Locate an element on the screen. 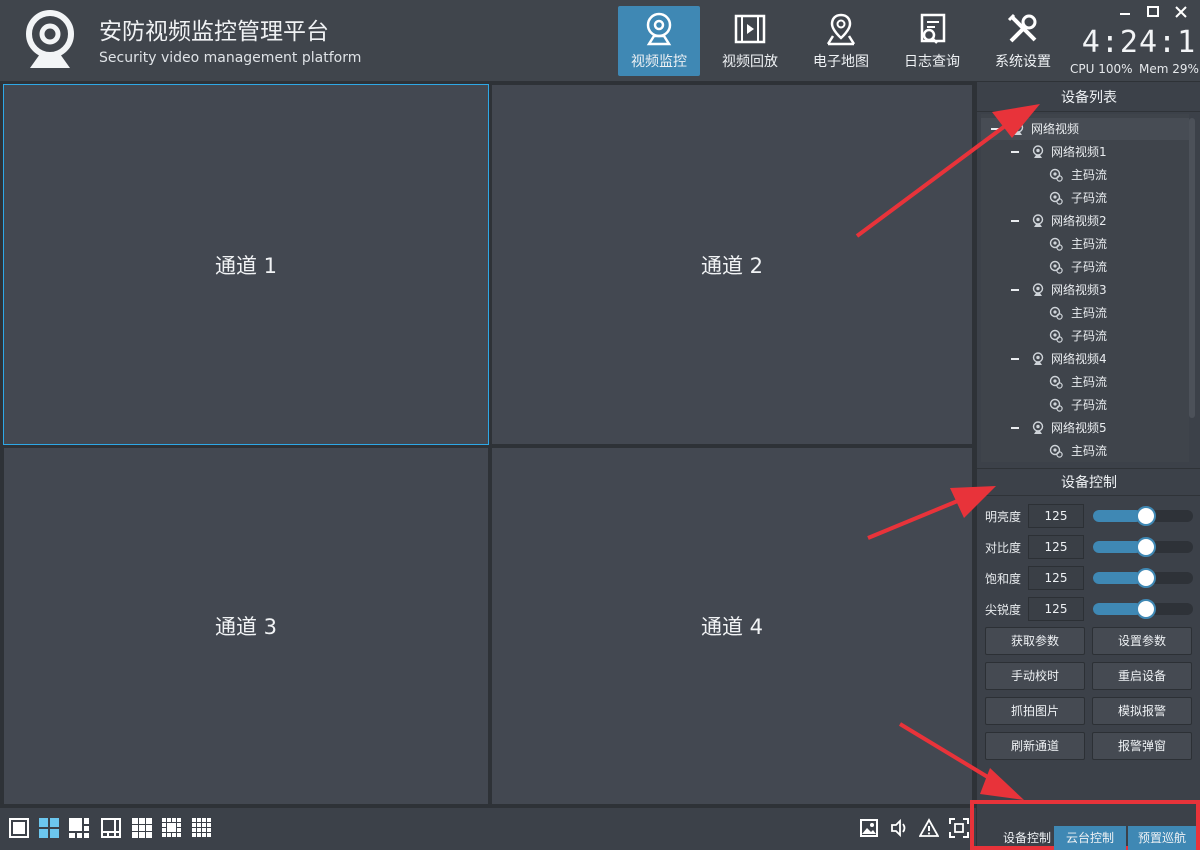 This screenshot has height=850, width=1200. layout-4-icon is located at coordinates (49, 828).